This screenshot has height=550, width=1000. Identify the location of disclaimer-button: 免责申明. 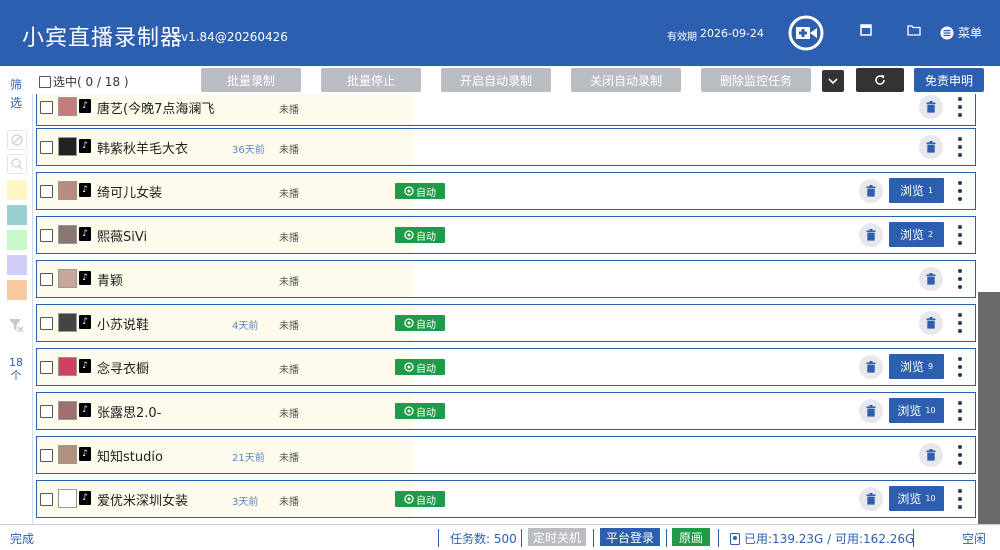
(949, 80).